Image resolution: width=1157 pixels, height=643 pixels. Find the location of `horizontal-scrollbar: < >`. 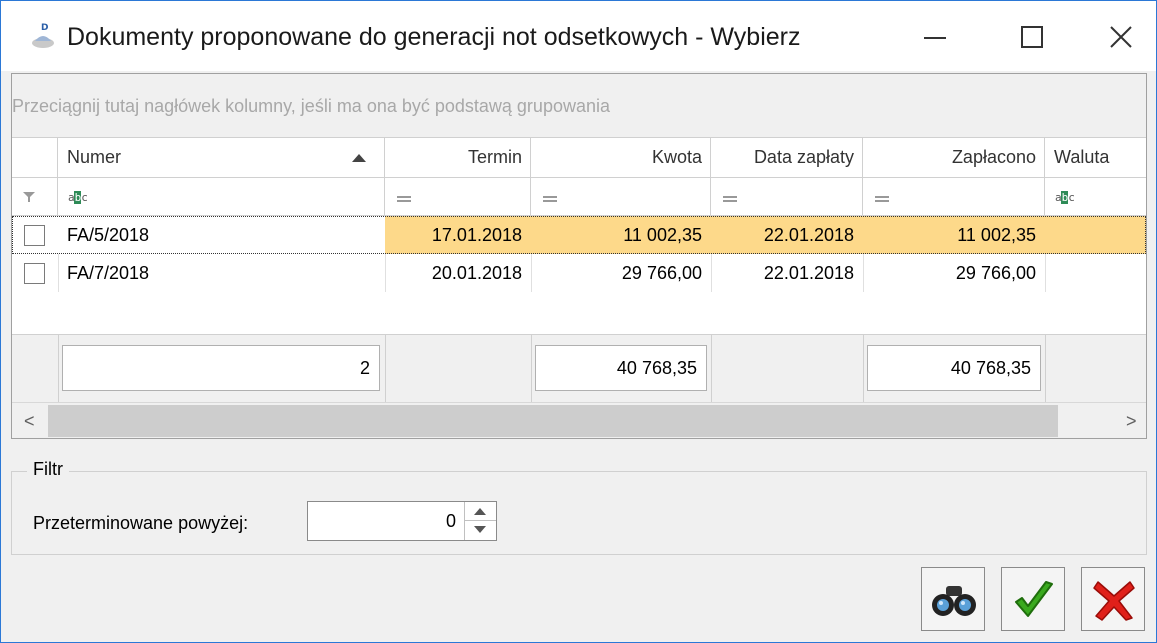

horizontal-scrollbar: < > is located at coordinates (579, 420).